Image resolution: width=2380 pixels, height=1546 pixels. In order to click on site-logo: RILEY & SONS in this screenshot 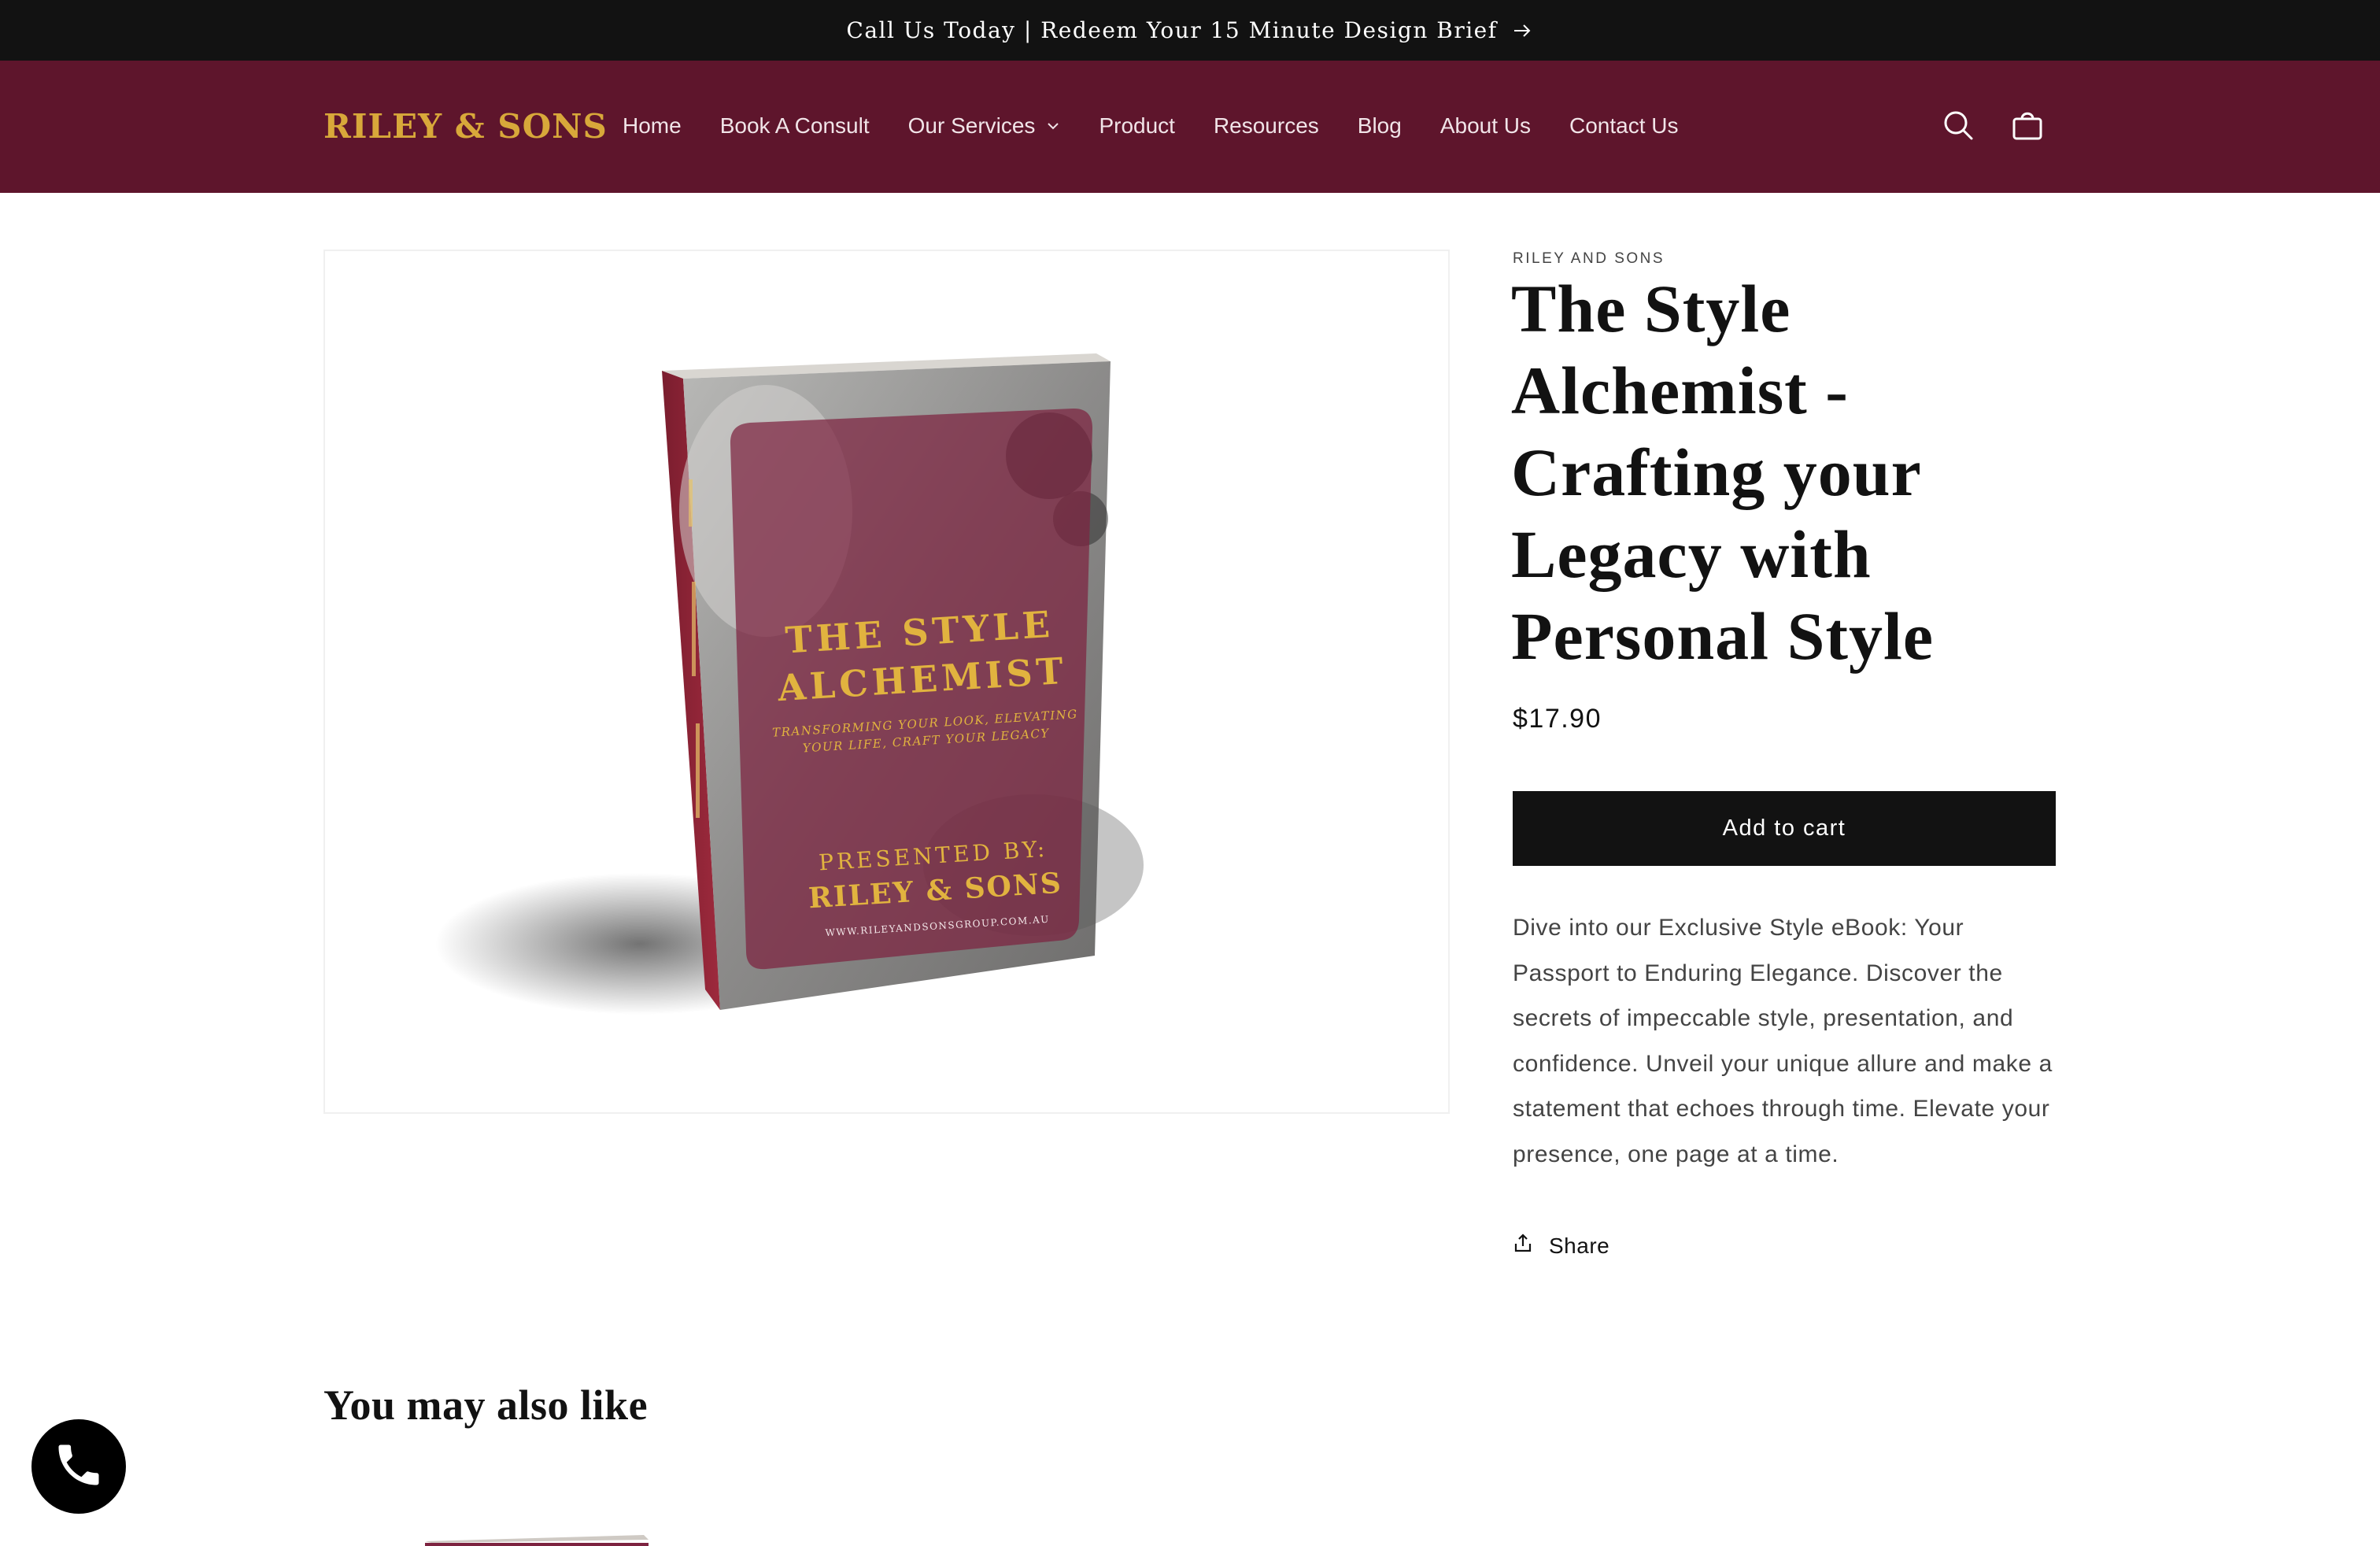, I will do `click(465, 127)`.